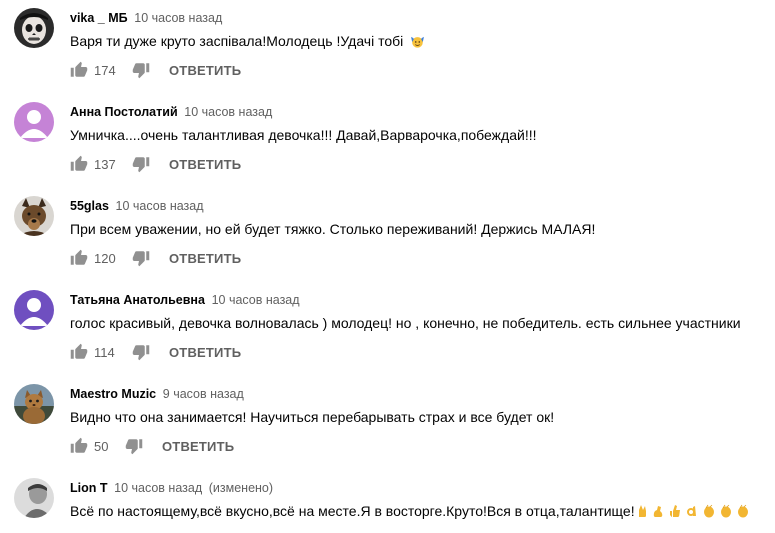 The height and width of the screenshot is (533, 775). I want to click on comment-header: Анна Постолатий 10 часов назад, so click(171, 112).